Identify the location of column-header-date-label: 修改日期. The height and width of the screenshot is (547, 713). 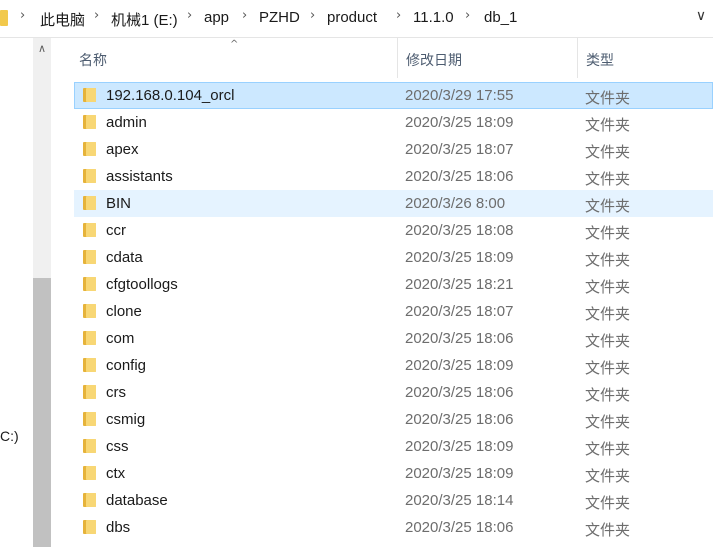
(434, 60).